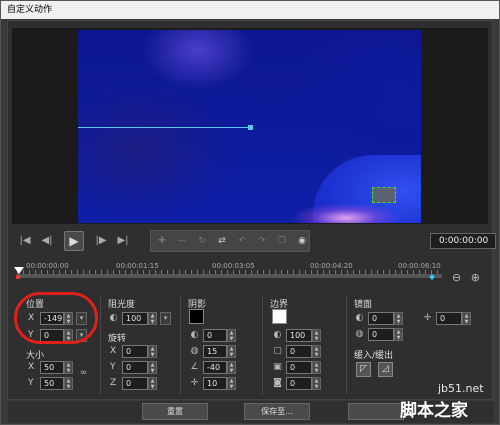 This screenshot has width=500, height=425. I want to click on copy-keyframe-icon: ❐, so click(282, 241).